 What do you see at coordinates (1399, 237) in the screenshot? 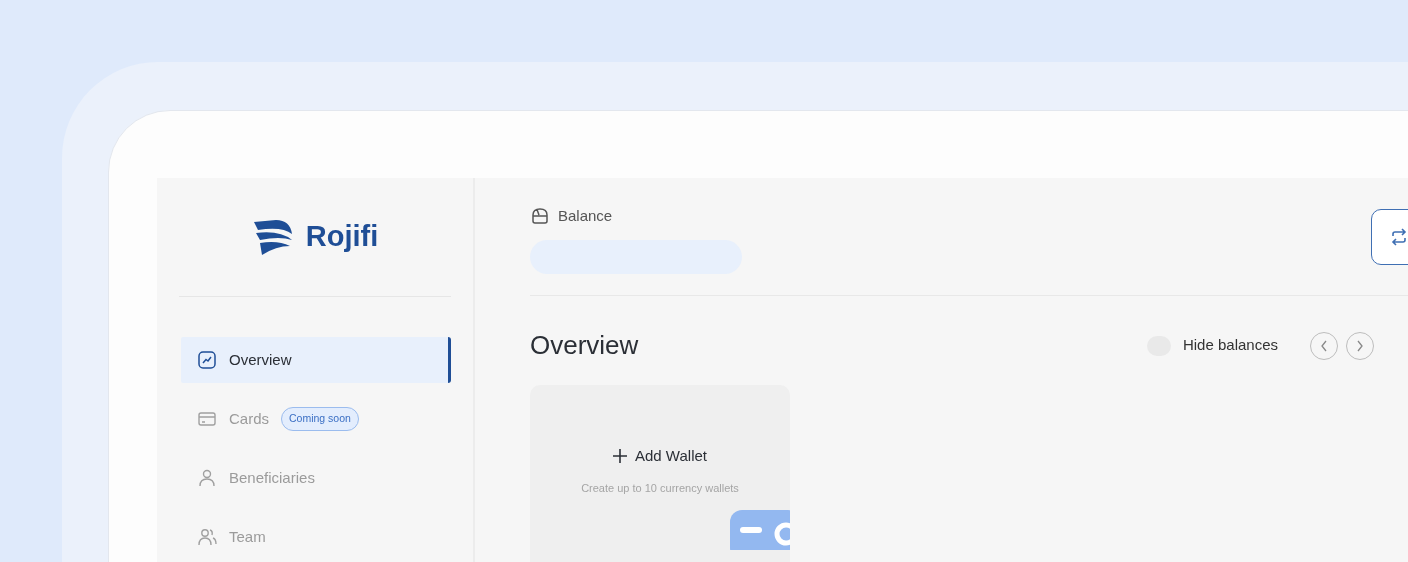
I see `swap-icon` at bounding box center [1399, 237].